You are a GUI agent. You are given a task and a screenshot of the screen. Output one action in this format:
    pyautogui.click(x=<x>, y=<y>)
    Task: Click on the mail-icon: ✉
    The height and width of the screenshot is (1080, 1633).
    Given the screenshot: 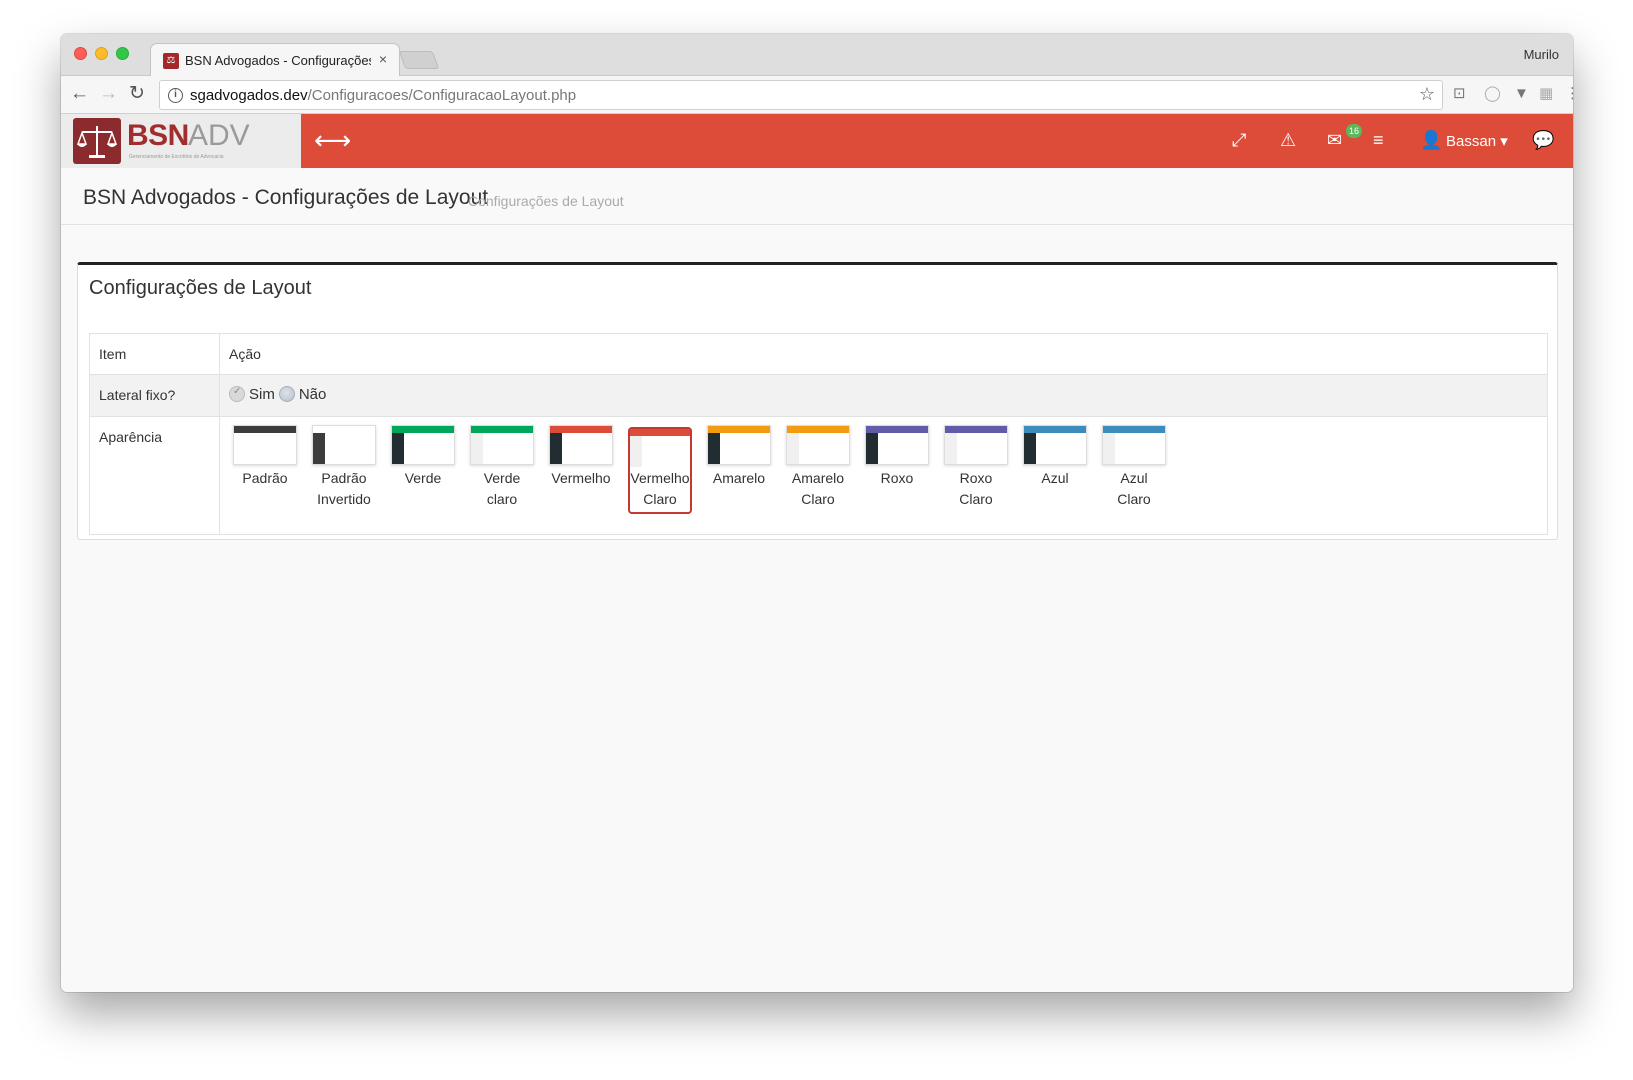 What is the action you would take?
    pyautogui.click(x=1334, y=140)
    